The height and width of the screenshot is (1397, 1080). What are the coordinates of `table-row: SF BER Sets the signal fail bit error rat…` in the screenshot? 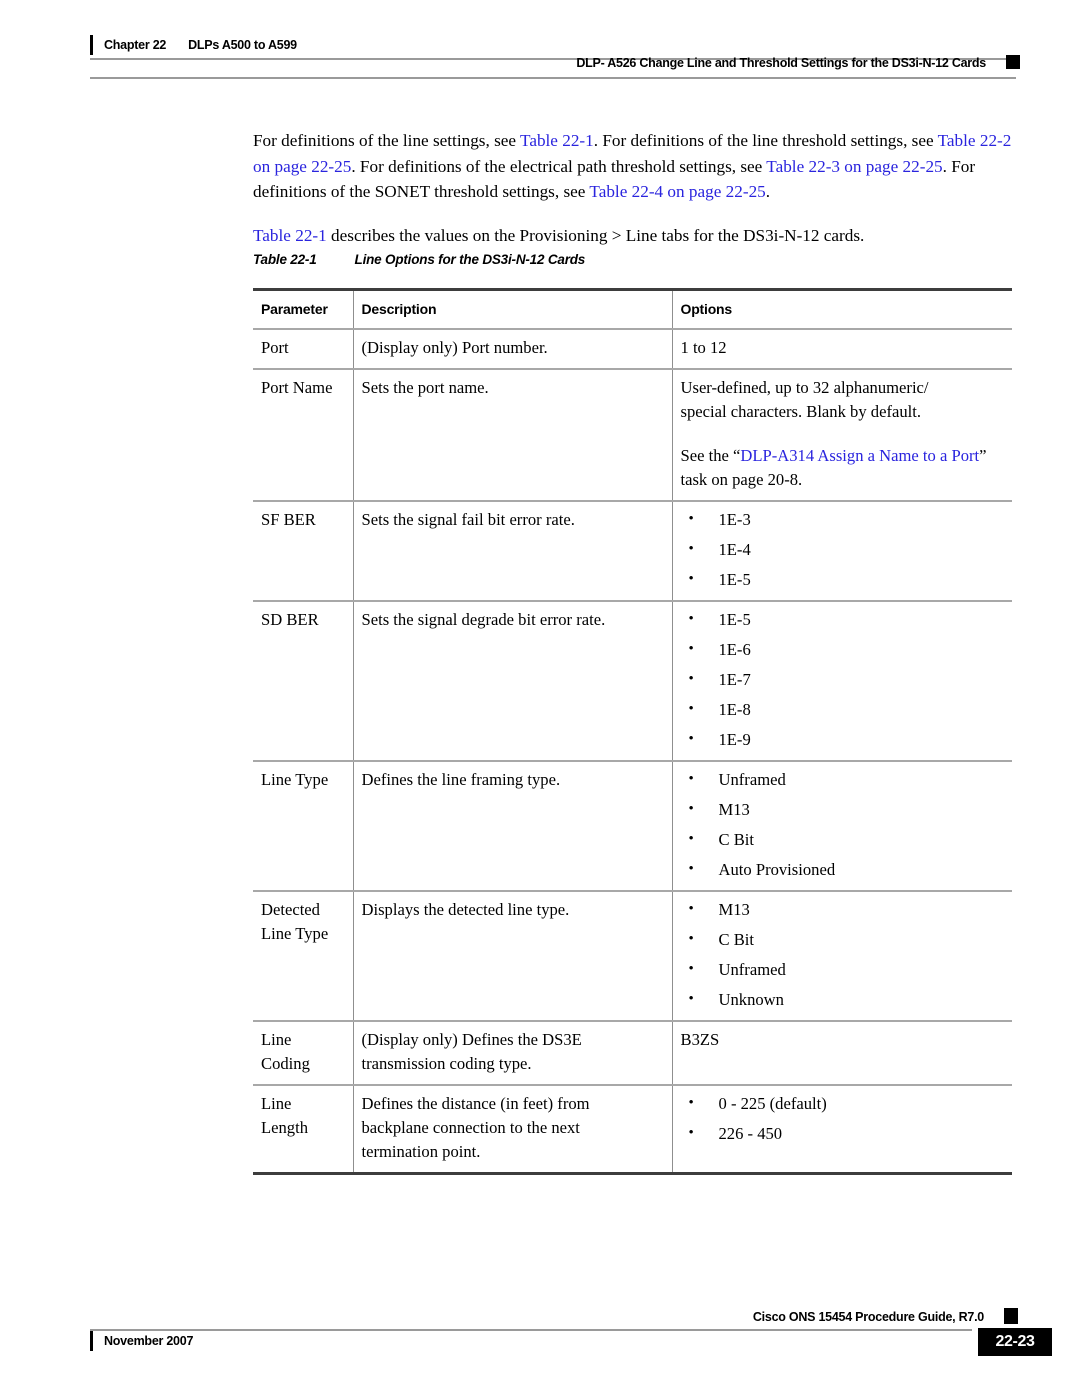 It's located at (632, 551).